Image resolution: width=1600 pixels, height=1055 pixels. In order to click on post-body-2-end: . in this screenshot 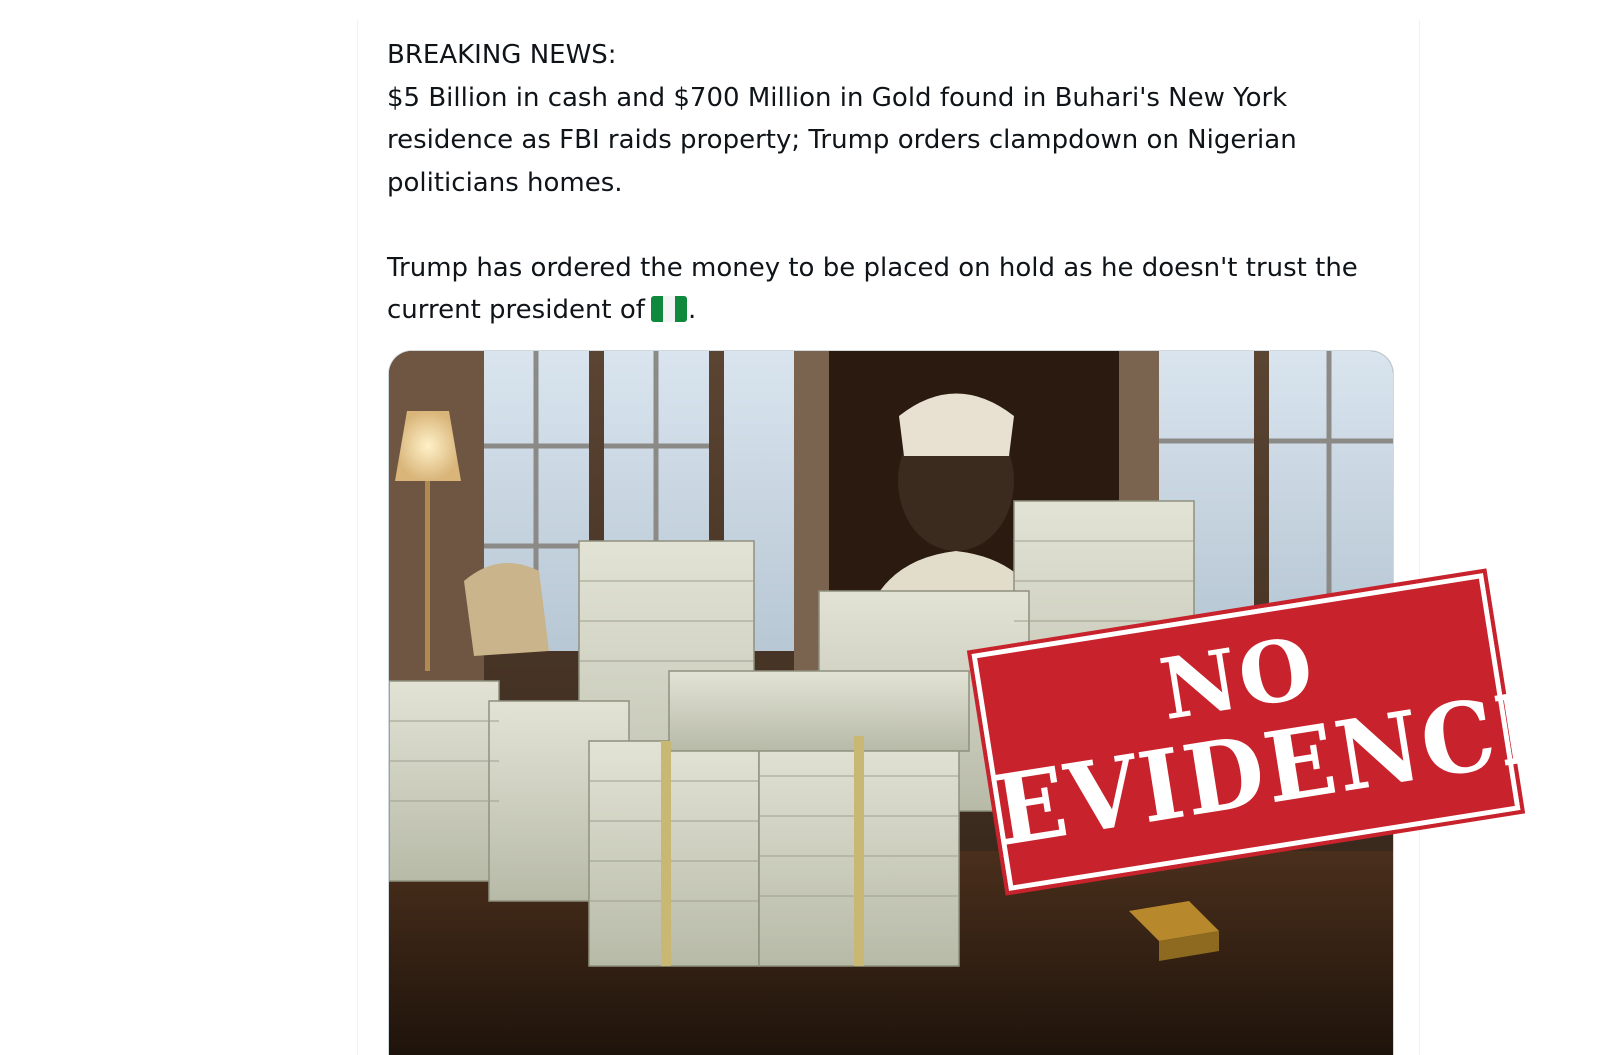, I will do `click(692, 310)`.